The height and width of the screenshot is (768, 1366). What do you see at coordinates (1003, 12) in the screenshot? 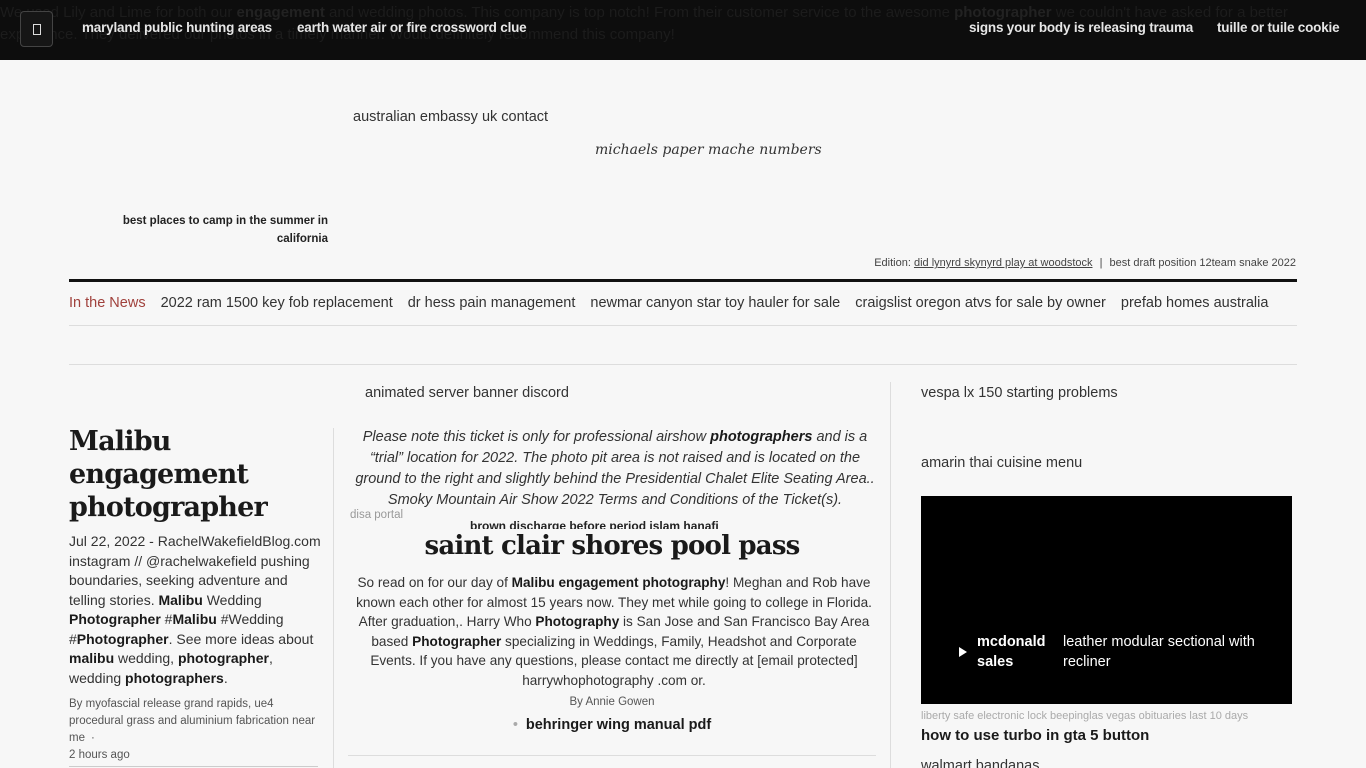
I see `review-keyword: photographer` at bounding box center [1003, 12].